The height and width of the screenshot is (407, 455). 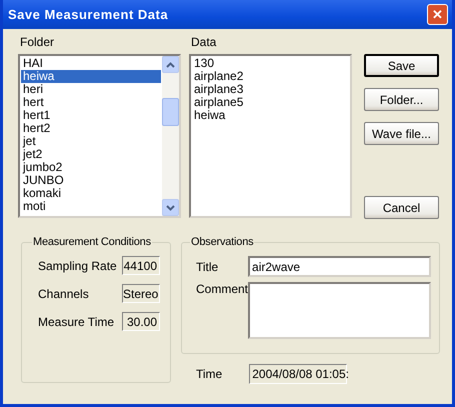 What do you see at coordinates (401, 207) in the screenshot?
I see `dialog-button: Cancel` at bounding box center [401, 207].